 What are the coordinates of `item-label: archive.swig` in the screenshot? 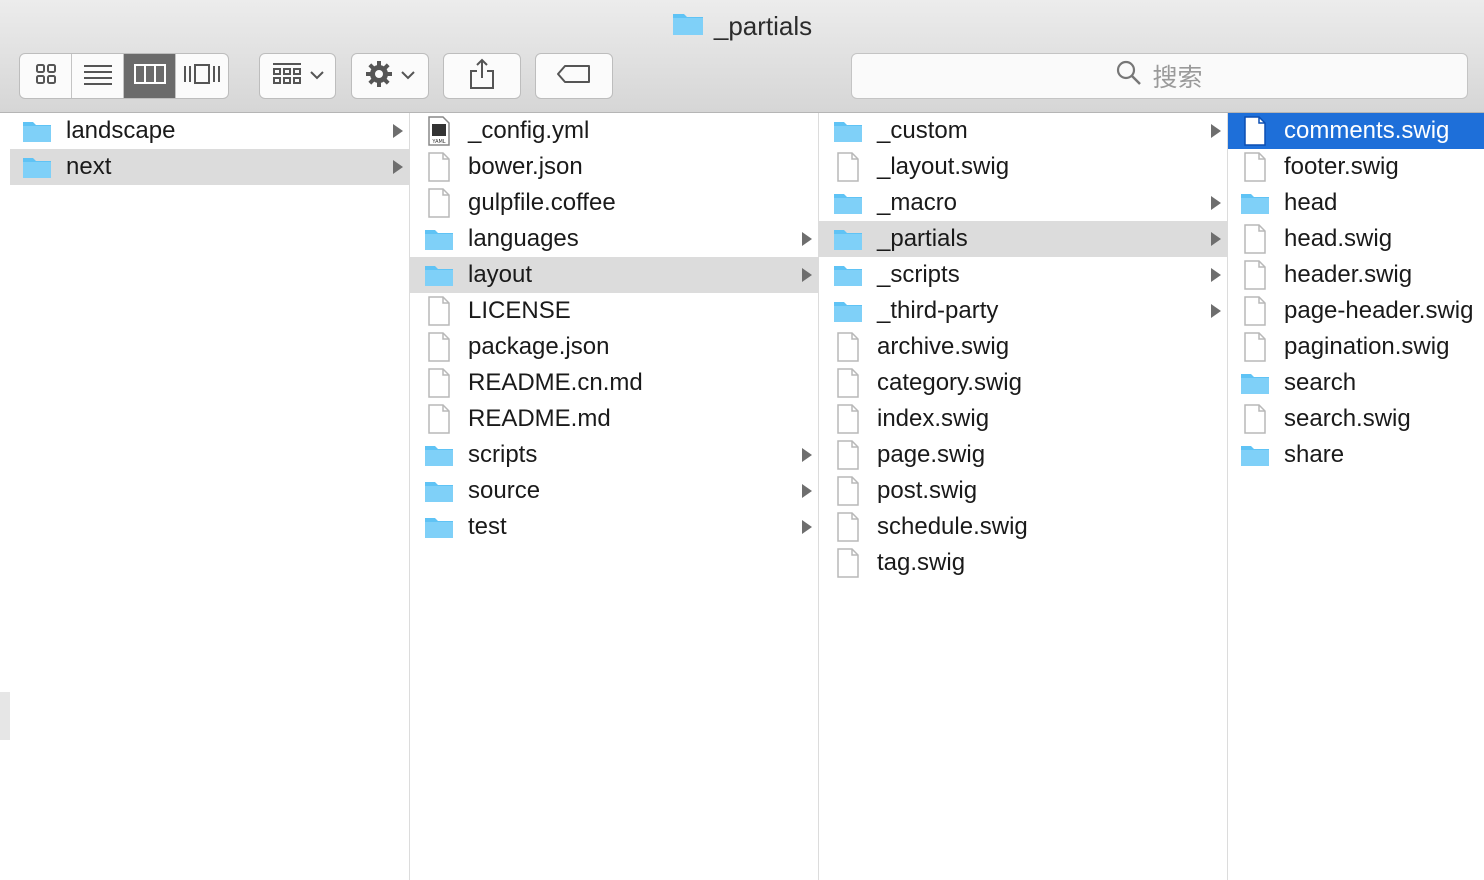 It's located at (943, 346).